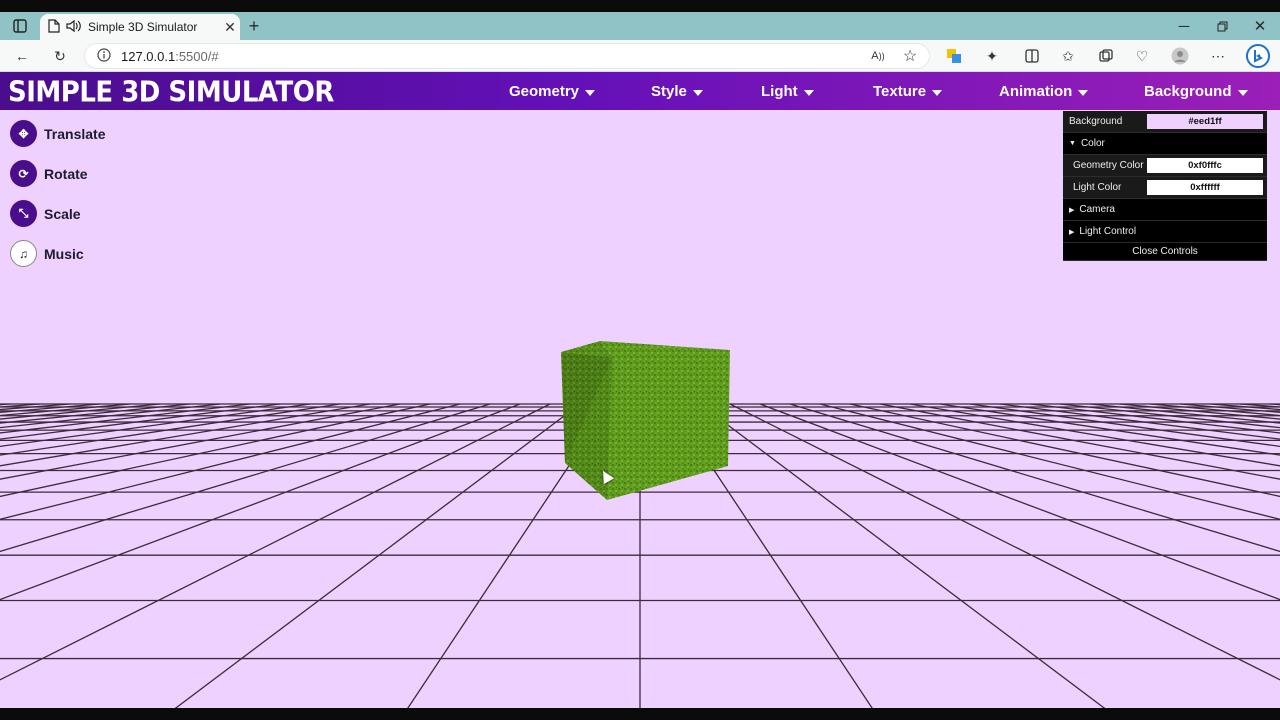 This screenshot has width=1280, height=720. Describe the element at coordinates (1096, 121) in the screenshot. I see `background-label: Background` at that location.